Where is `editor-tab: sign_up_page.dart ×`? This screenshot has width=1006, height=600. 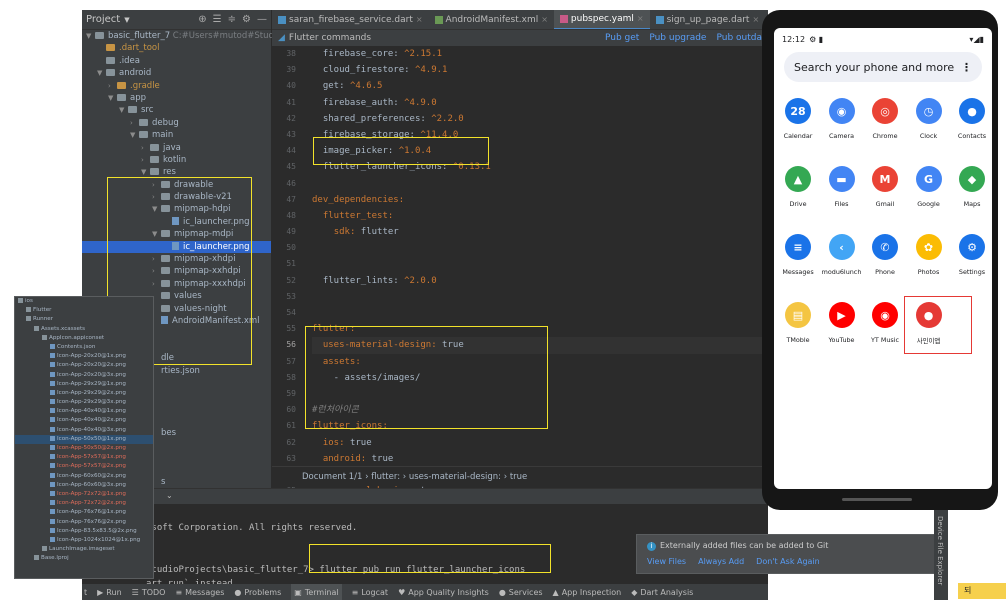 editor-tab: sign_up_page.dart × is located at coordinates (708, 19).